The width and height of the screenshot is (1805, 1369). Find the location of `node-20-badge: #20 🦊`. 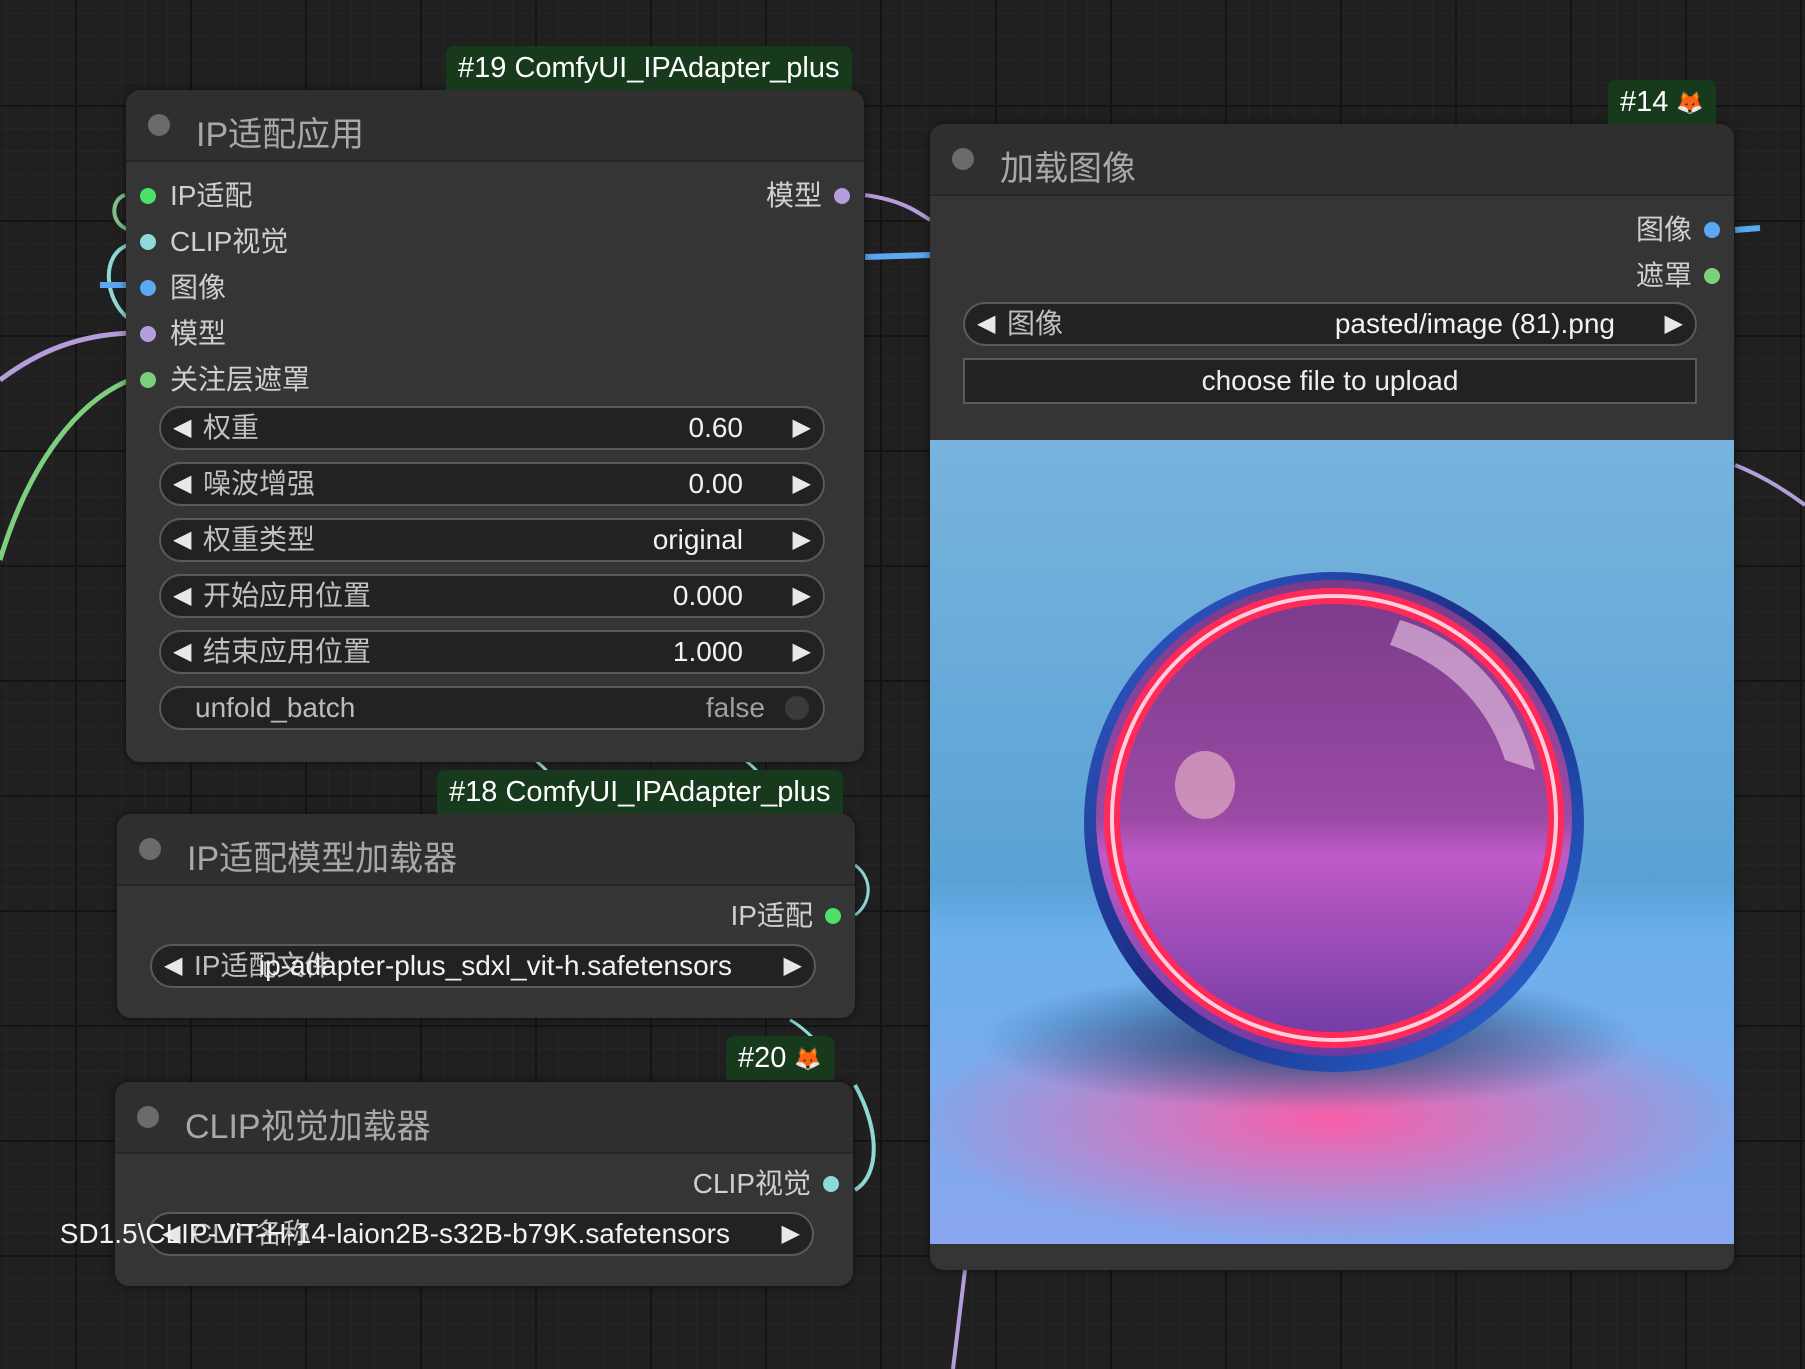

node-20-badge: #20 🦊 is located at coordinates (780, 1058).